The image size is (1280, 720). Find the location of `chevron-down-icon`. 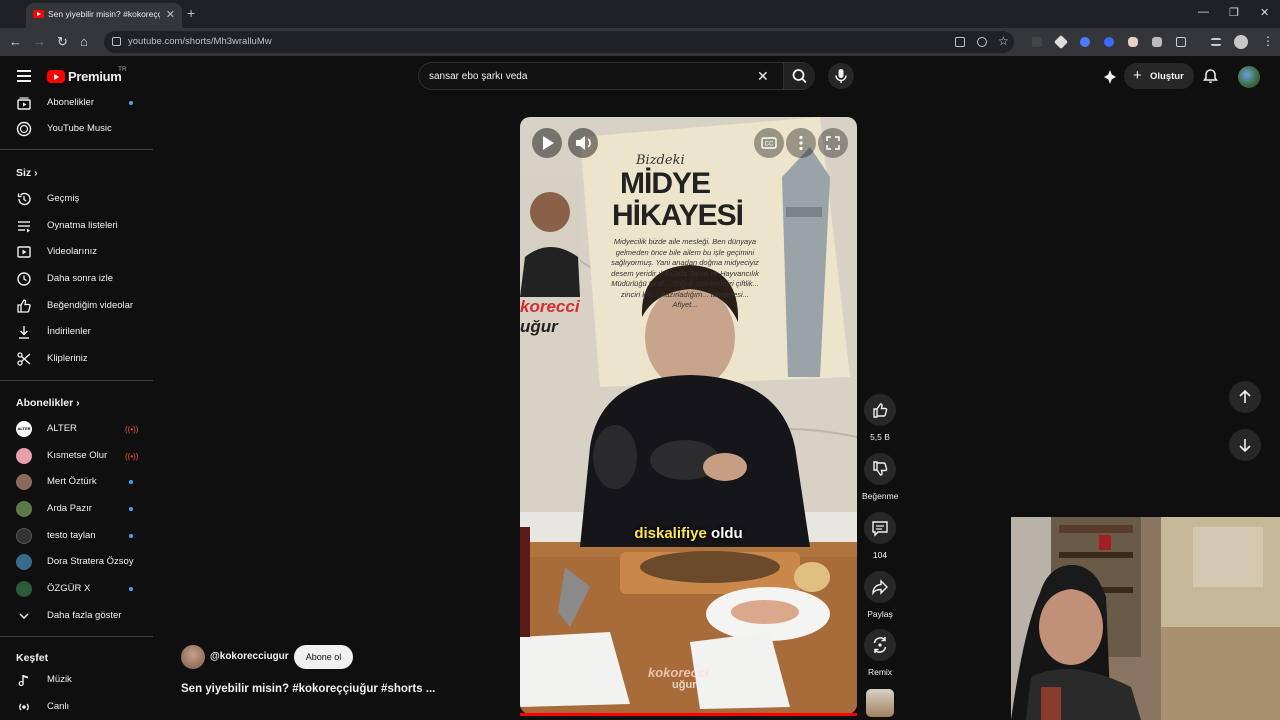

chevron-down-icon is located at coordinates (24, 616).